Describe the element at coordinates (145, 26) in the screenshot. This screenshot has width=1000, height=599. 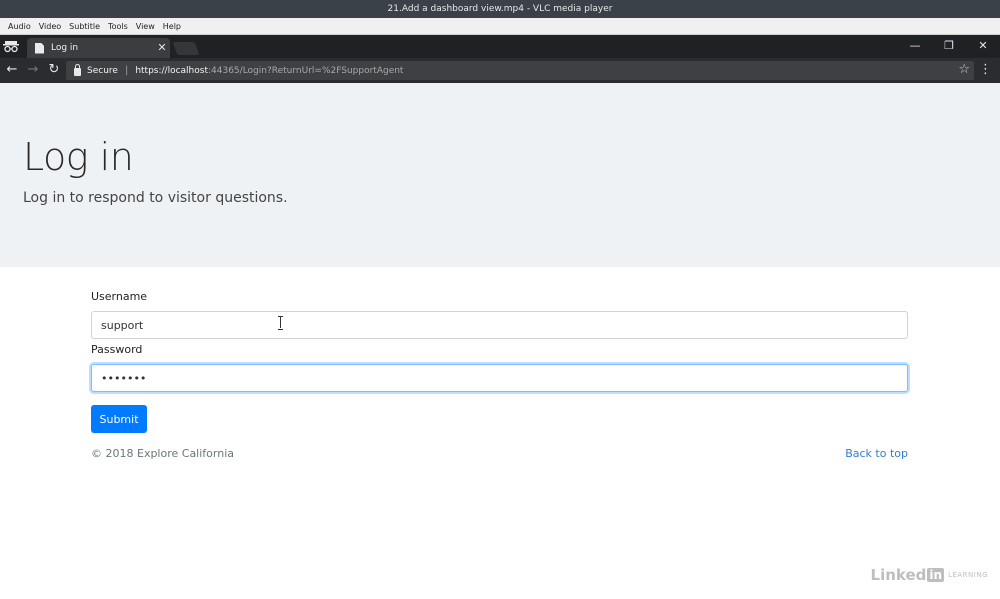
I see `vlc-menu-view: View` at that location.